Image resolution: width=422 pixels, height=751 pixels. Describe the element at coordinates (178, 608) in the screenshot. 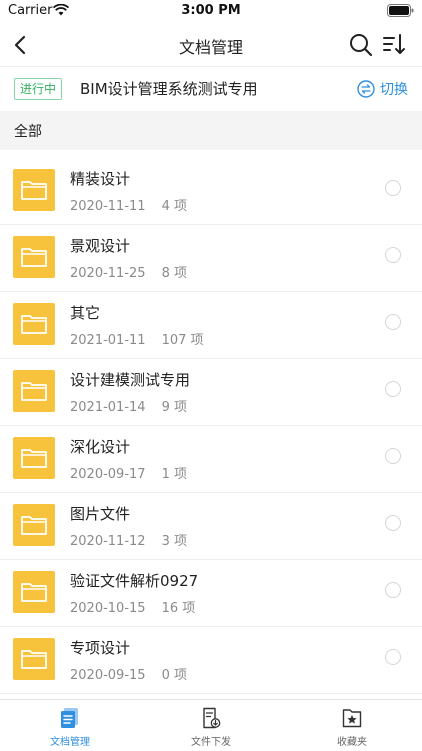

I see `folder-item-count: 16 项` at that location.